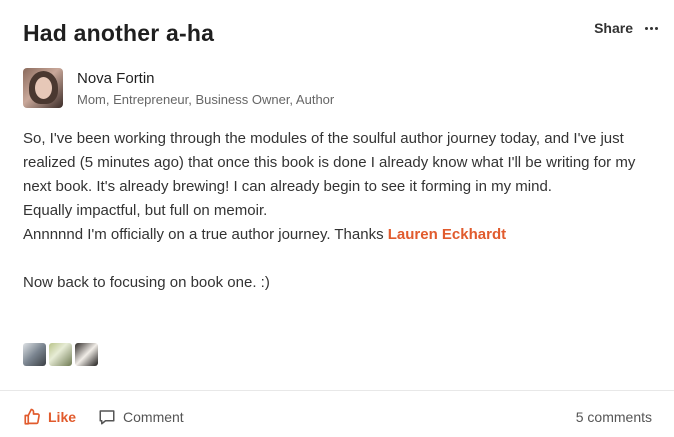 This screenshot has height=437, width=674. Describe the element at coordinates (62, 417) in the screenshot. I see `like-label: Like` at that location.